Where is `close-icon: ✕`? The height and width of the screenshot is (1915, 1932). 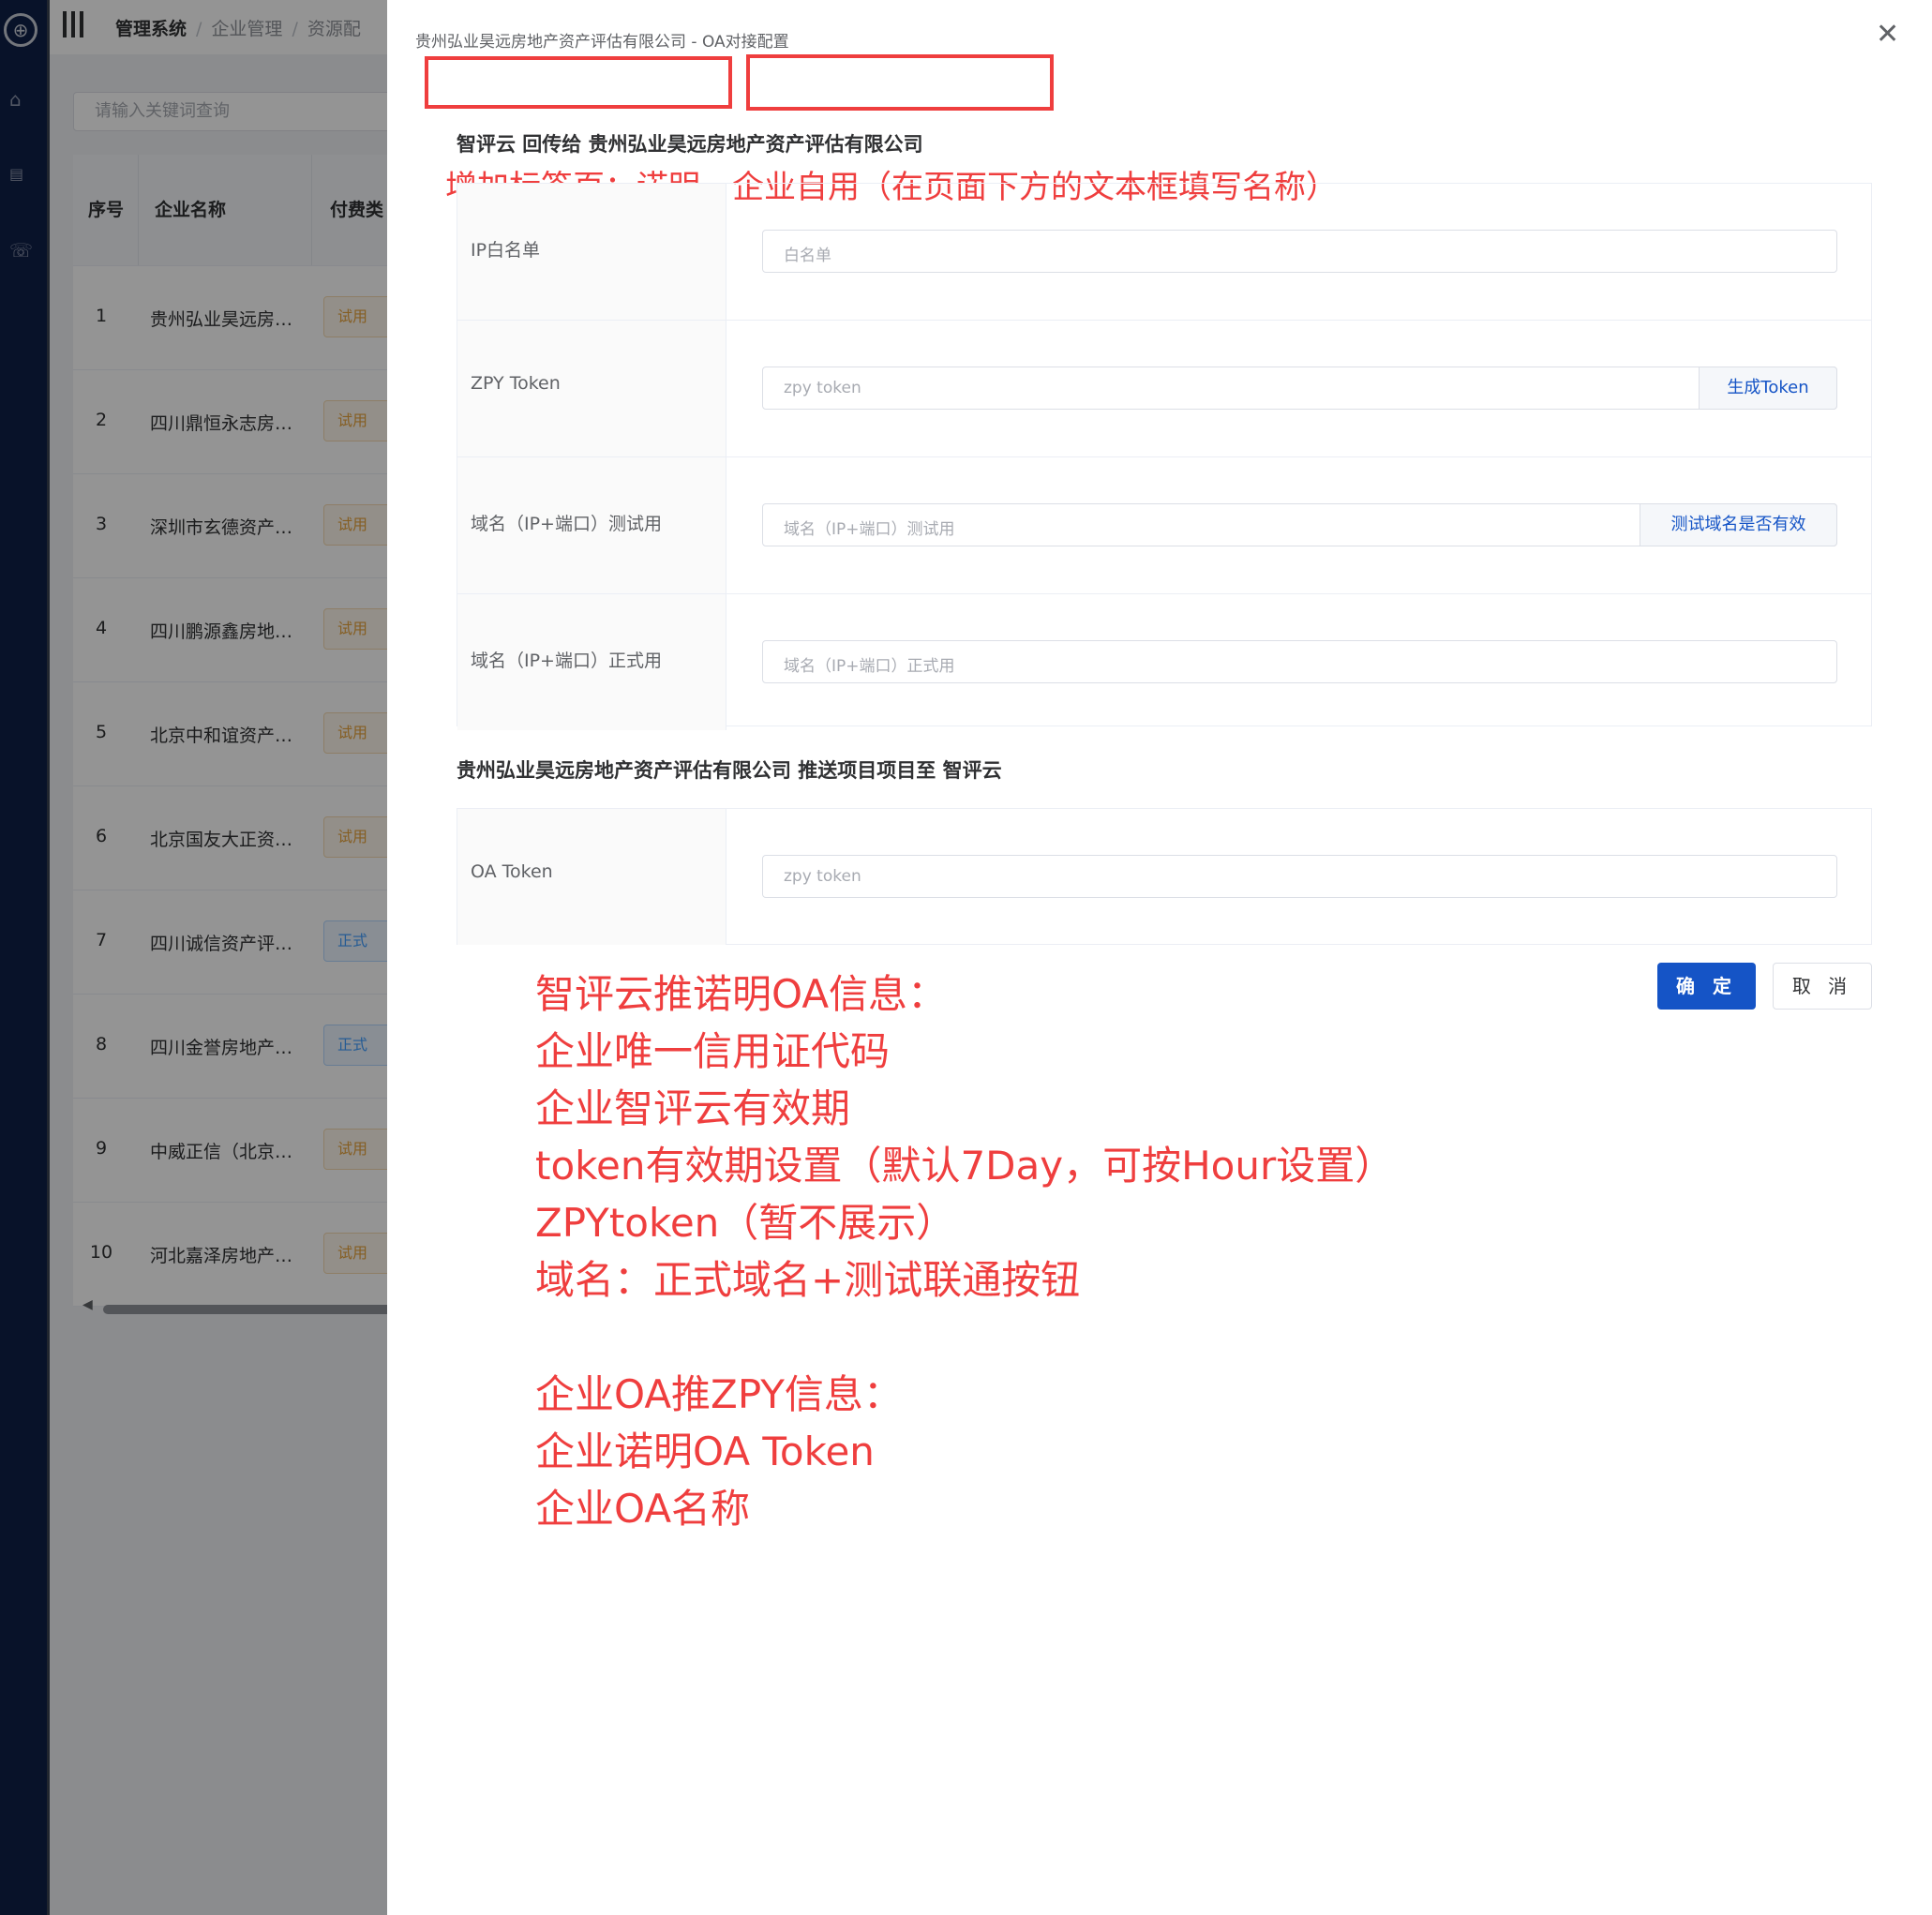
close-icon: ✕ is located at coordinates (1888, 35).